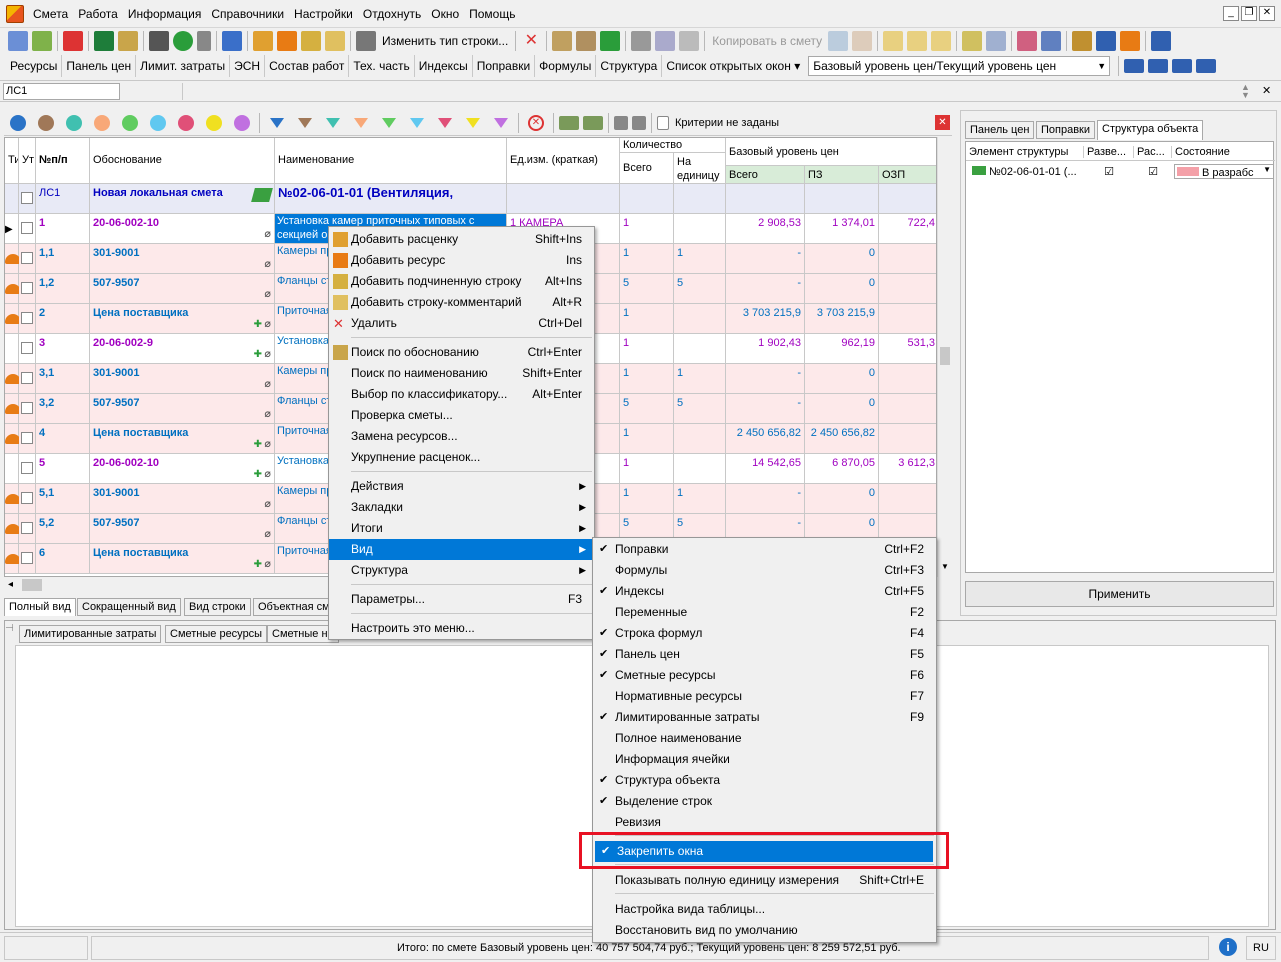 Image resolution: width=1281 pixels, height=962 pixels. What do you see at coordinates (764, 633) in the screenshot?
I see `view-item-4: ✔ Строка формул F4` at bounding box center [764, 633].